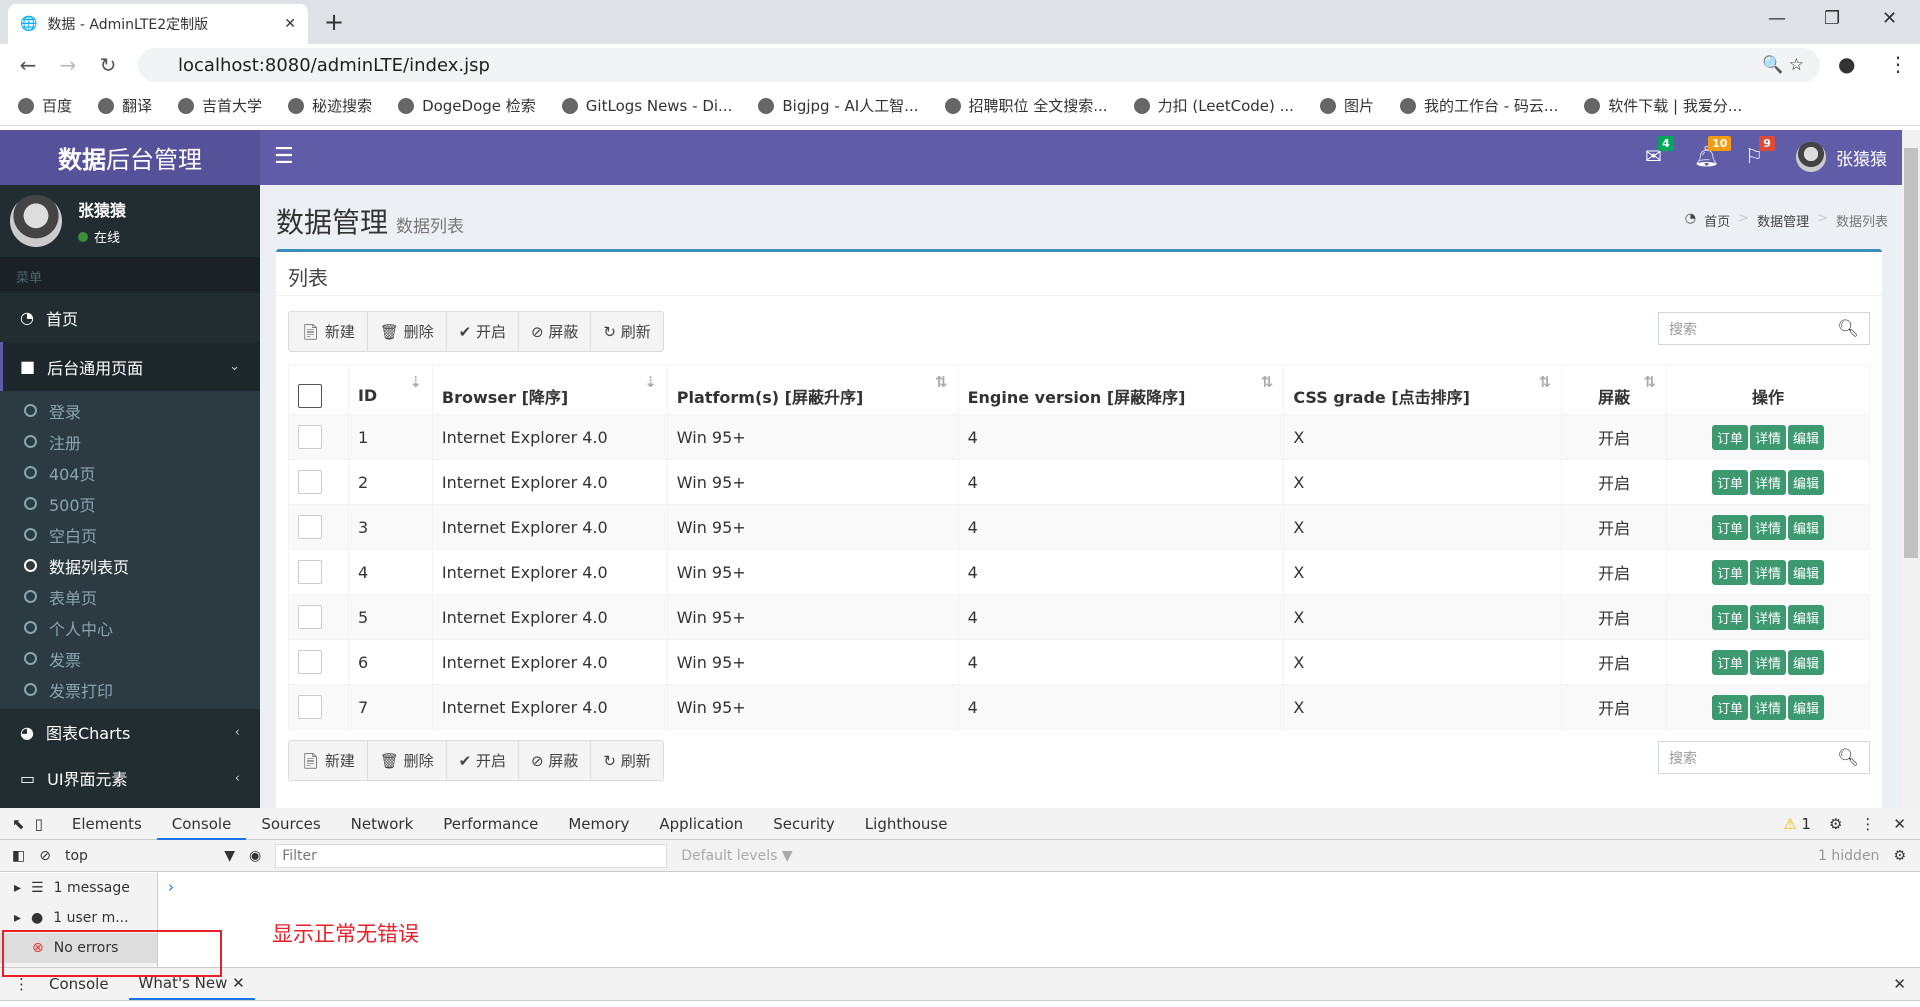 Image resolution: width=1920 pixels, height=1007 pixels. What do you see at coordinates (407, 760) in the screenshot?
I see `delete-button: 🗑︎ 删除` at bounding box center [407, 760].